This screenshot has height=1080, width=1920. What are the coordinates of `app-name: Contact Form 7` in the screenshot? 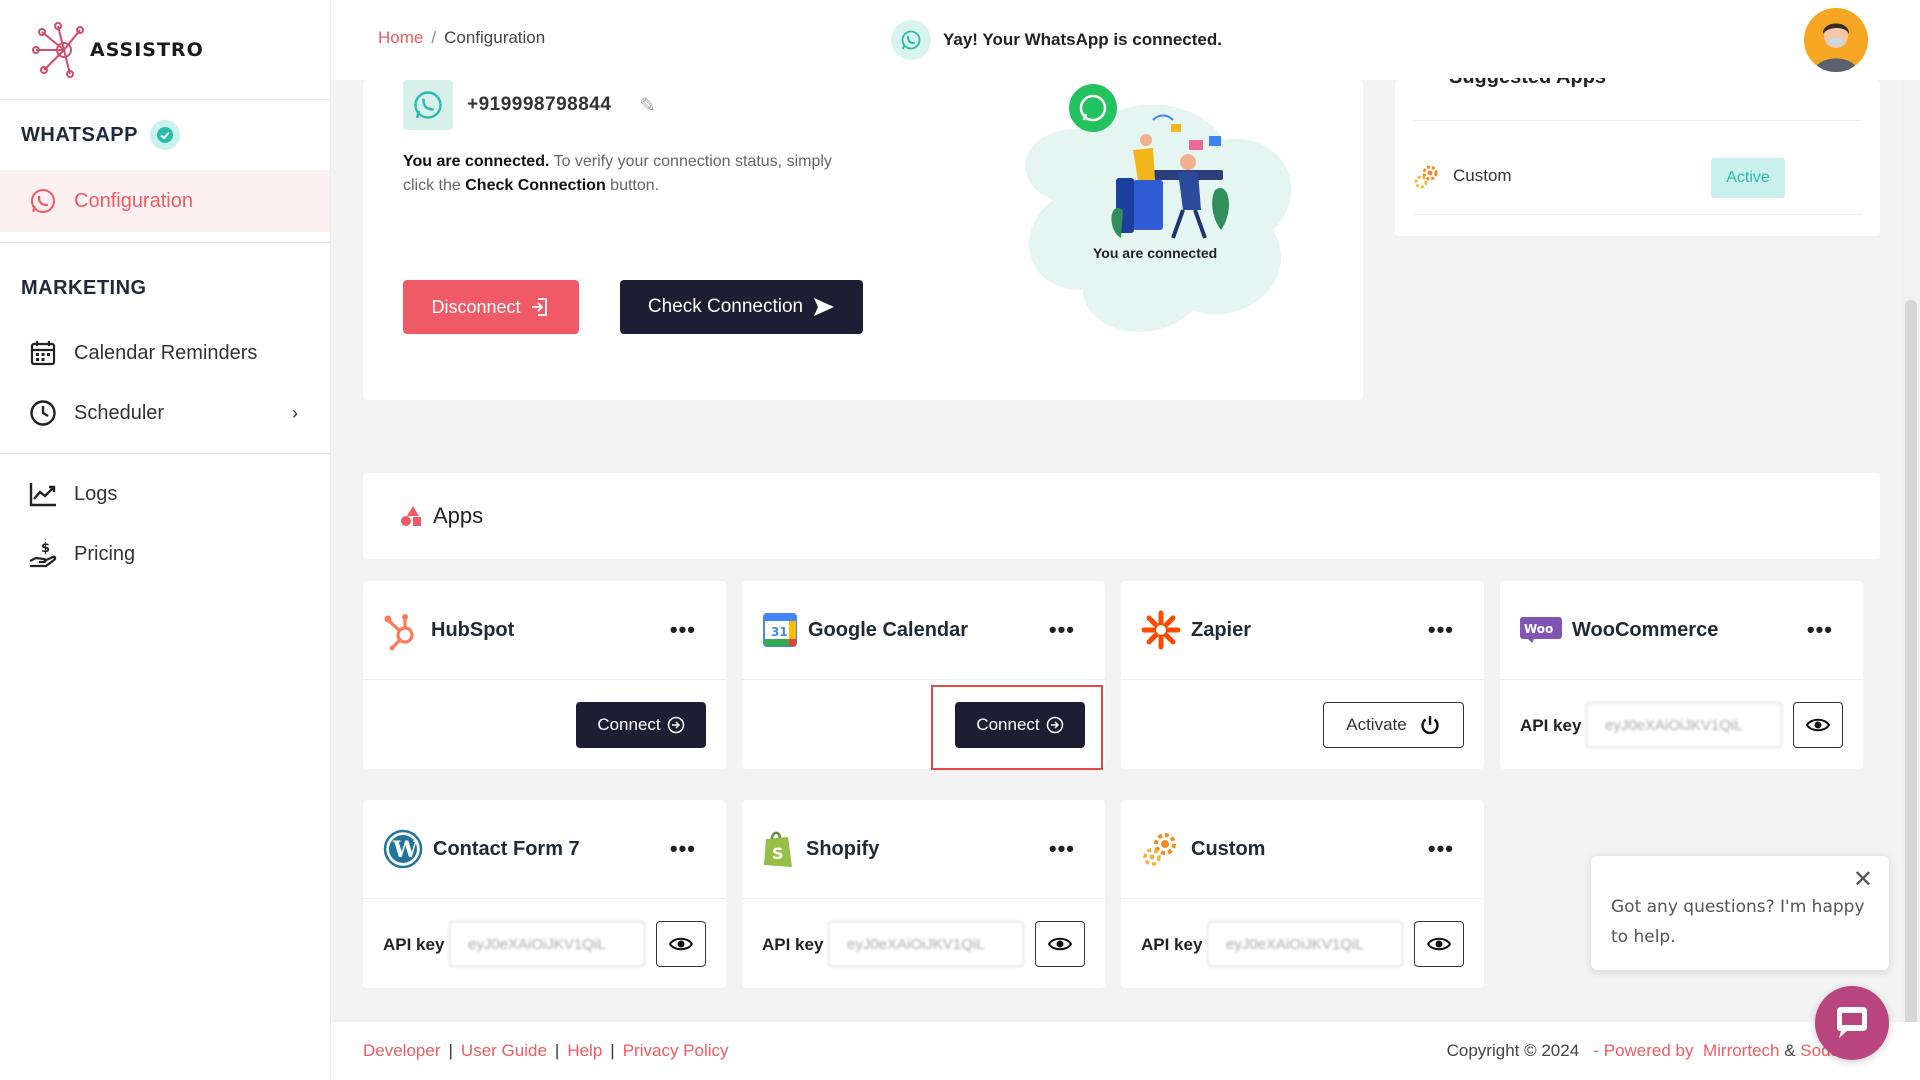 It's located at (506, 848).